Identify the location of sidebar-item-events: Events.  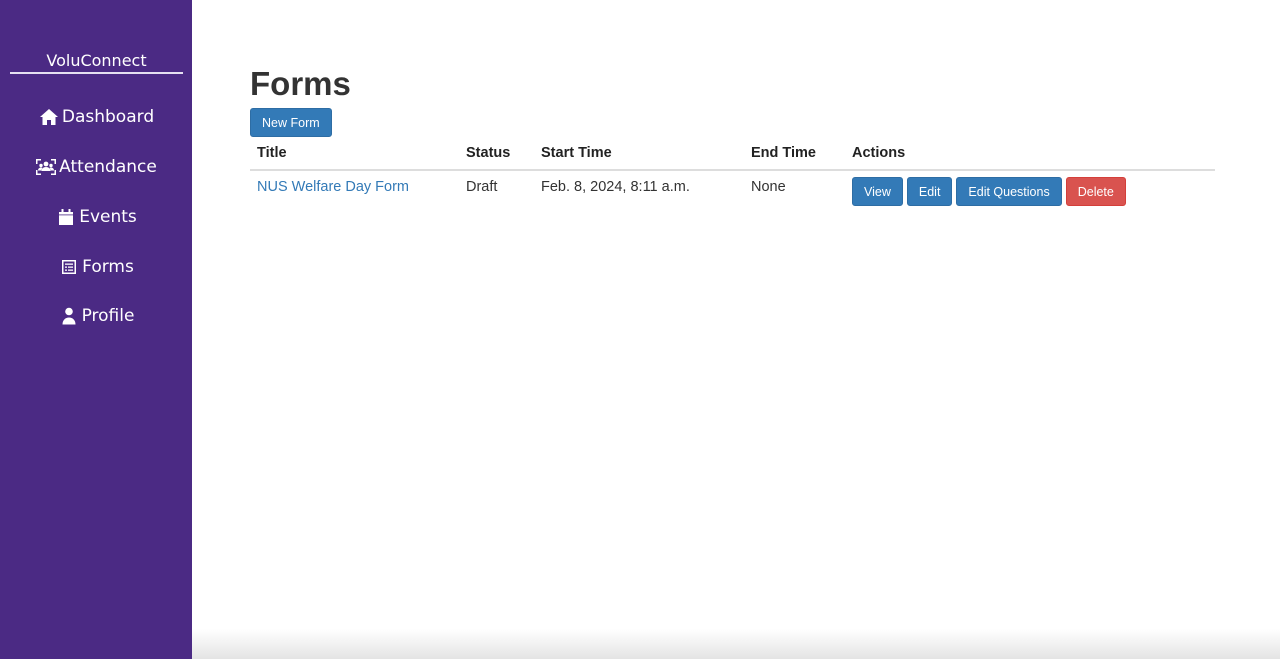
(96, 217).